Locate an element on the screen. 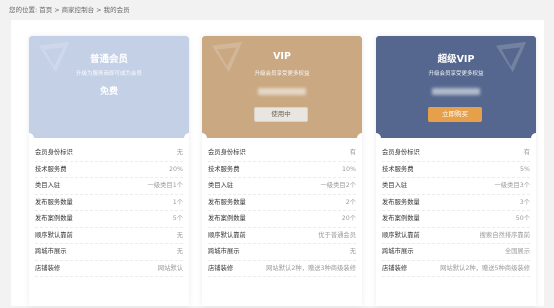 The height and width of the screenshot is (308, 554). benefit-row: 跨城市展示 全国展示 is located at coordinates (456, 252).